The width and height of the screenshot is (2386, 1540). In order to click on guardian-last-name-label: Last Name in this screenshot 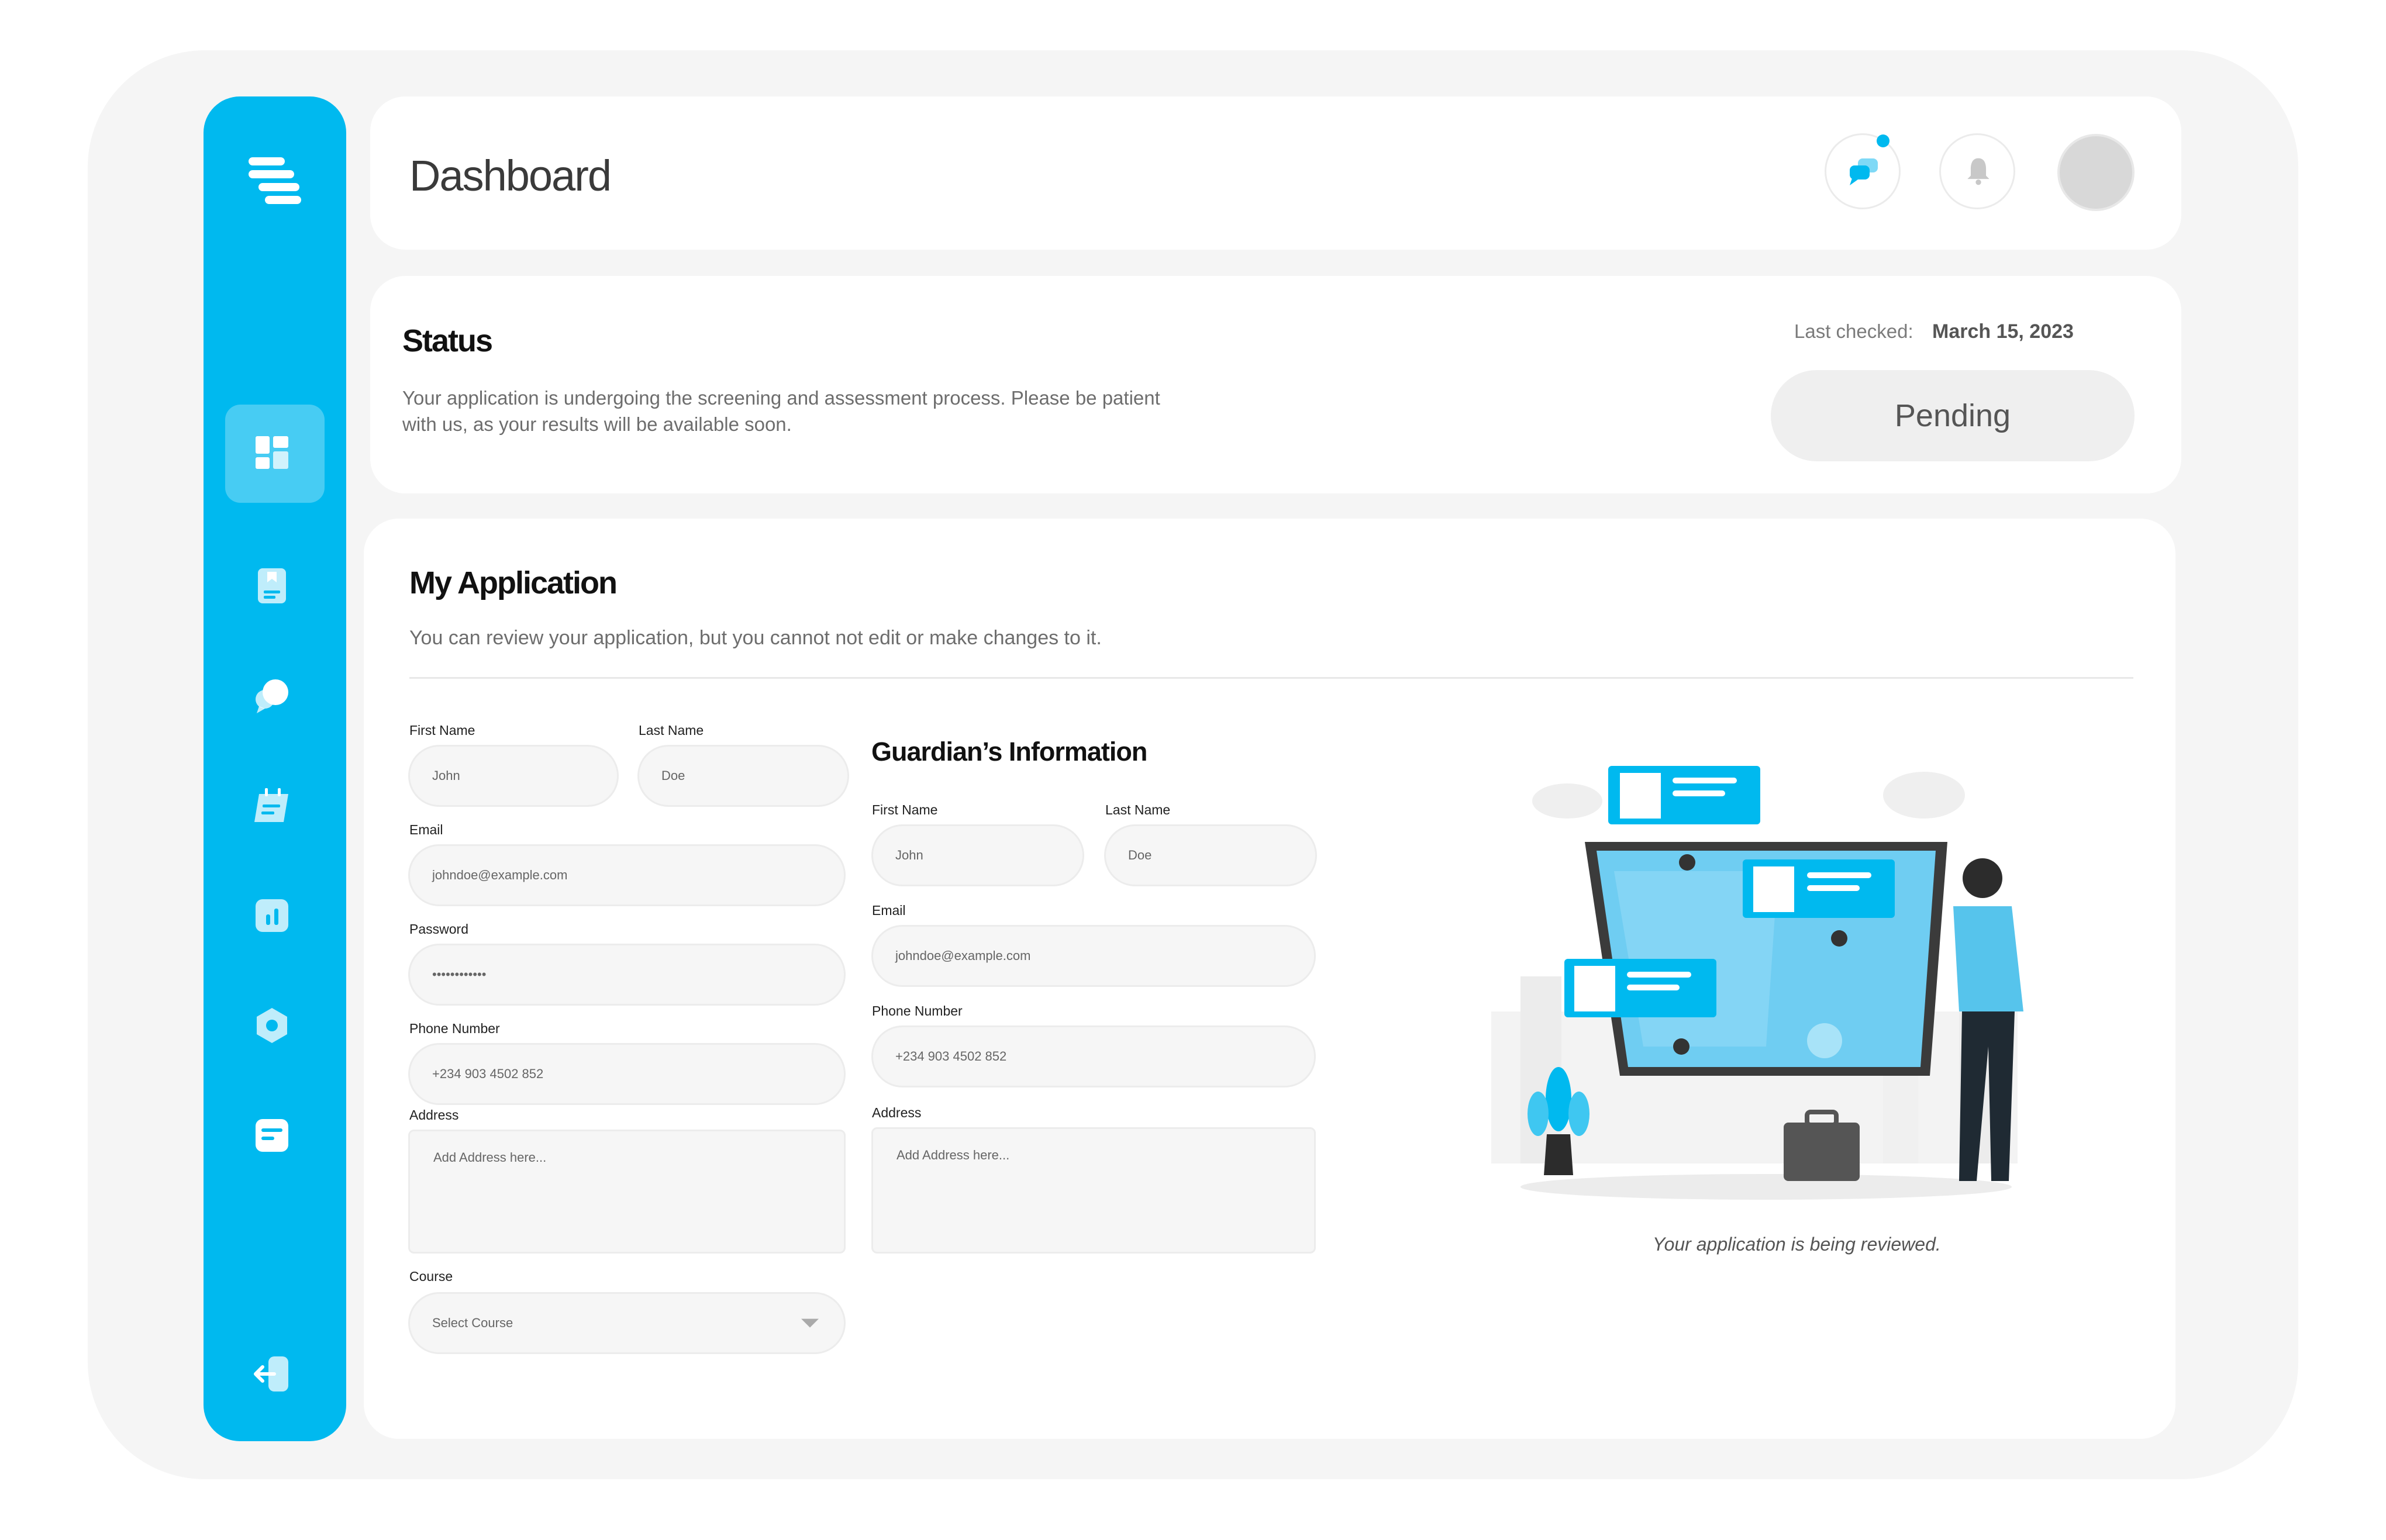, I will do `click(1138, 810)`.